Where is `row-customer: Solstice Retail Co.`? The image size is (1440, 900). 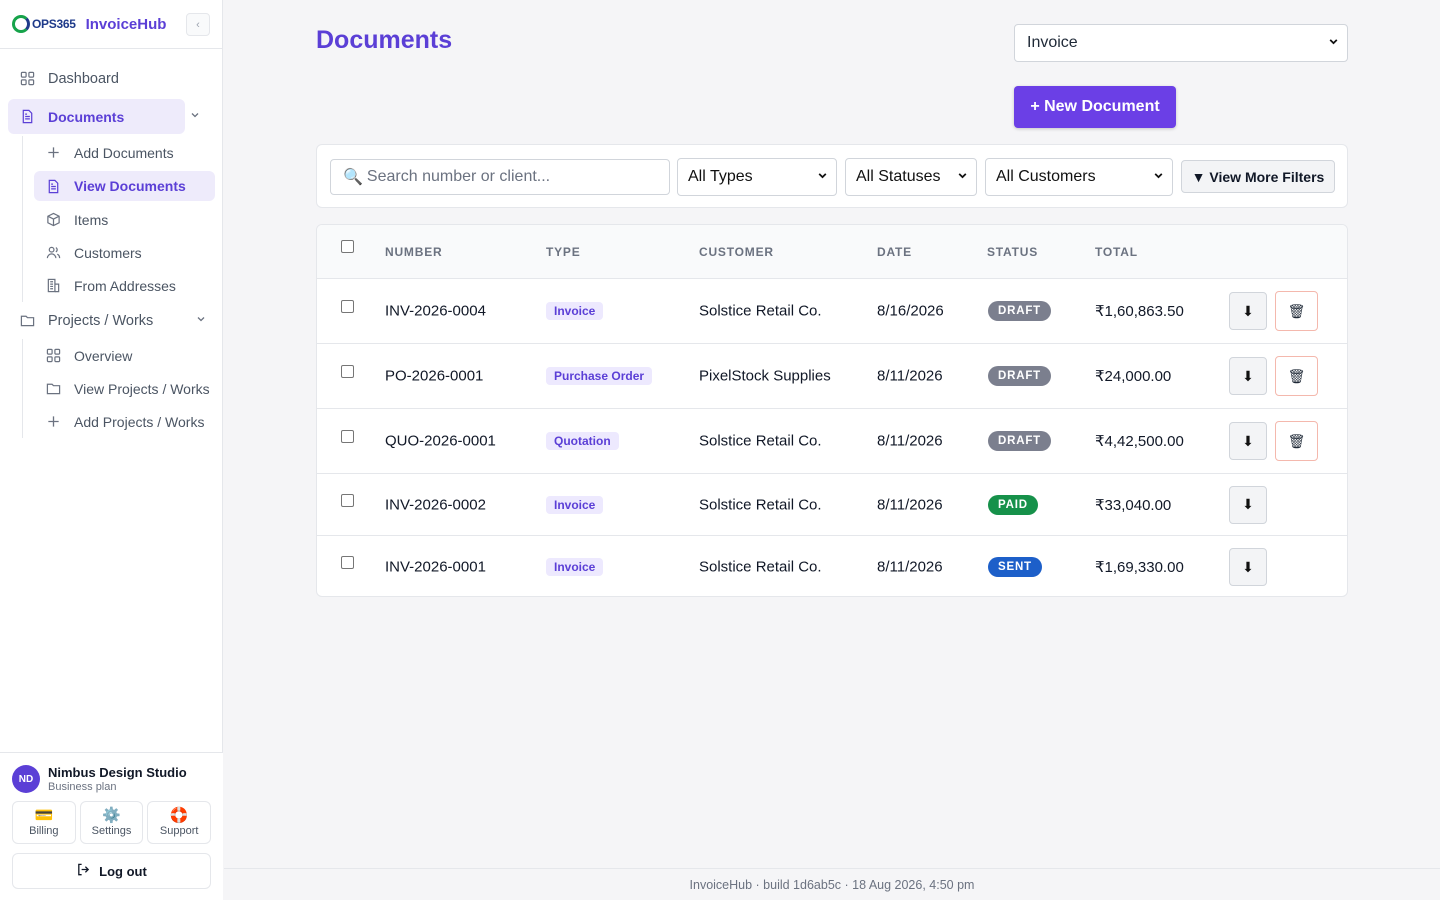
row-customer: Solstice Retail Co. is located at coordinates (760, 311).